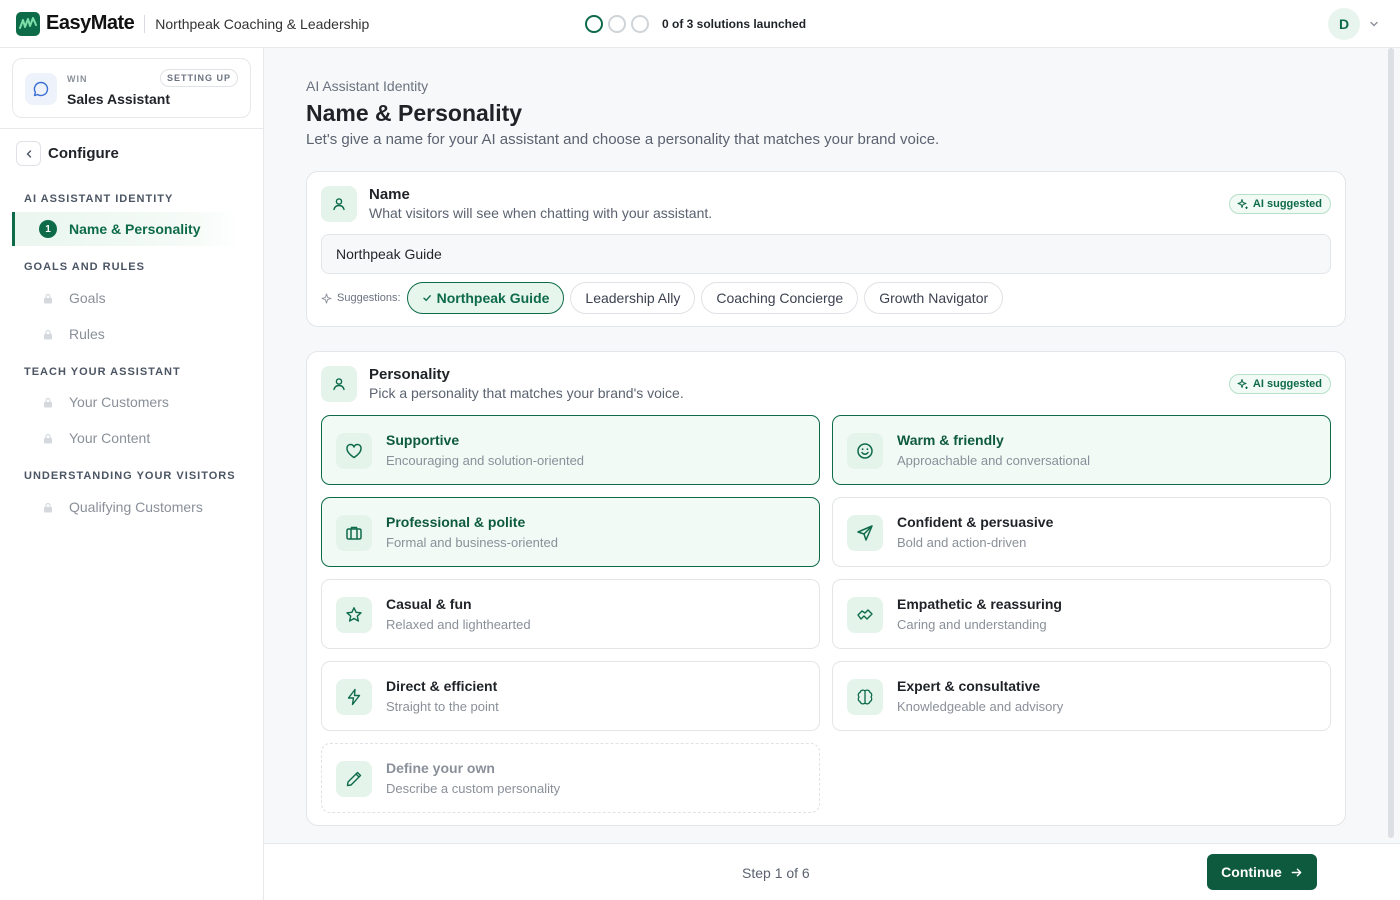 Image resolution: width=1400 pixels, height=900 pixels. I want to click on option-desc: Straight to the point, so click(442, 706).